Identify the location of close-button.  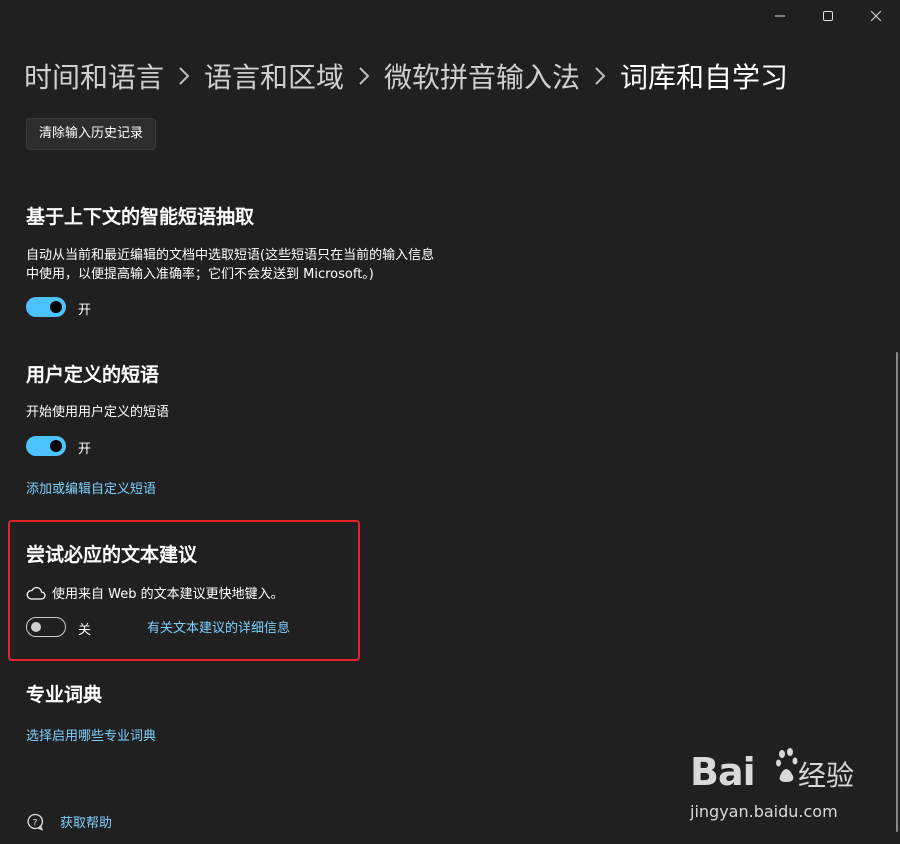
(876, 16).